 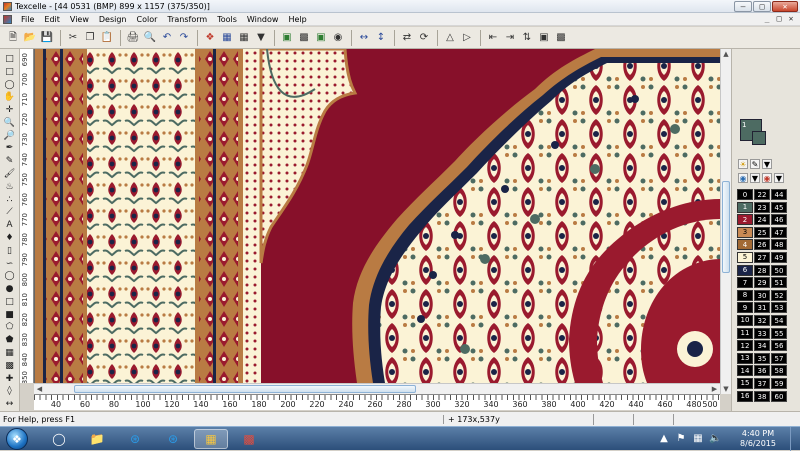 What do you see at coordinates (726, 54) in the screenshot?
I see `scroll-up-arrow-icon: ▲` at bounding box center [726, 54].